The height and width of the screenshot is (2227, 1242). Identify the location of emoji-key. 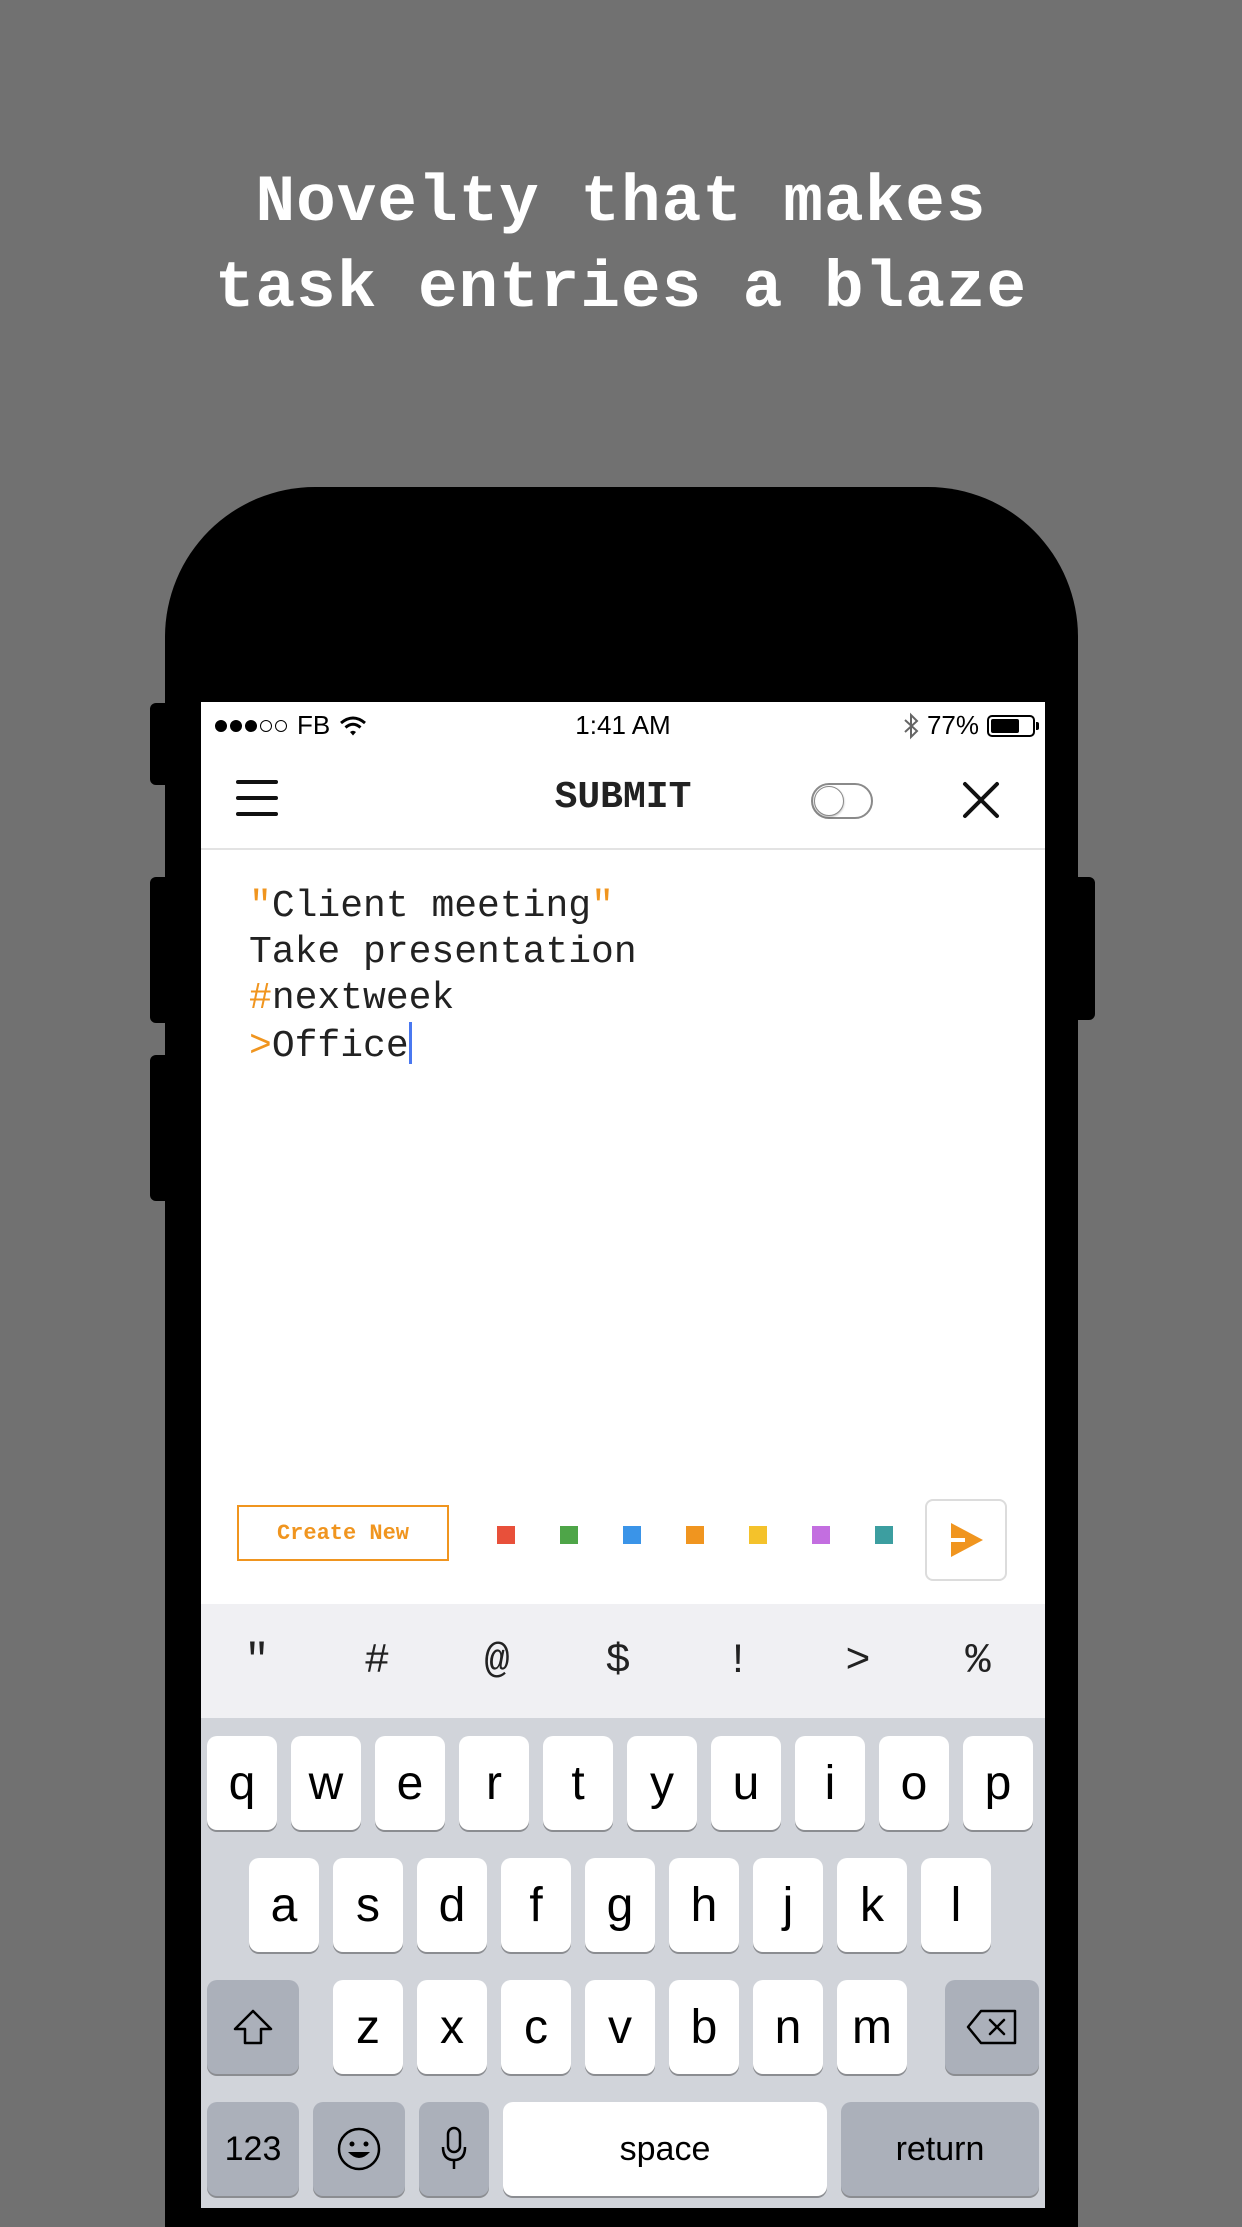
(359, 2149).